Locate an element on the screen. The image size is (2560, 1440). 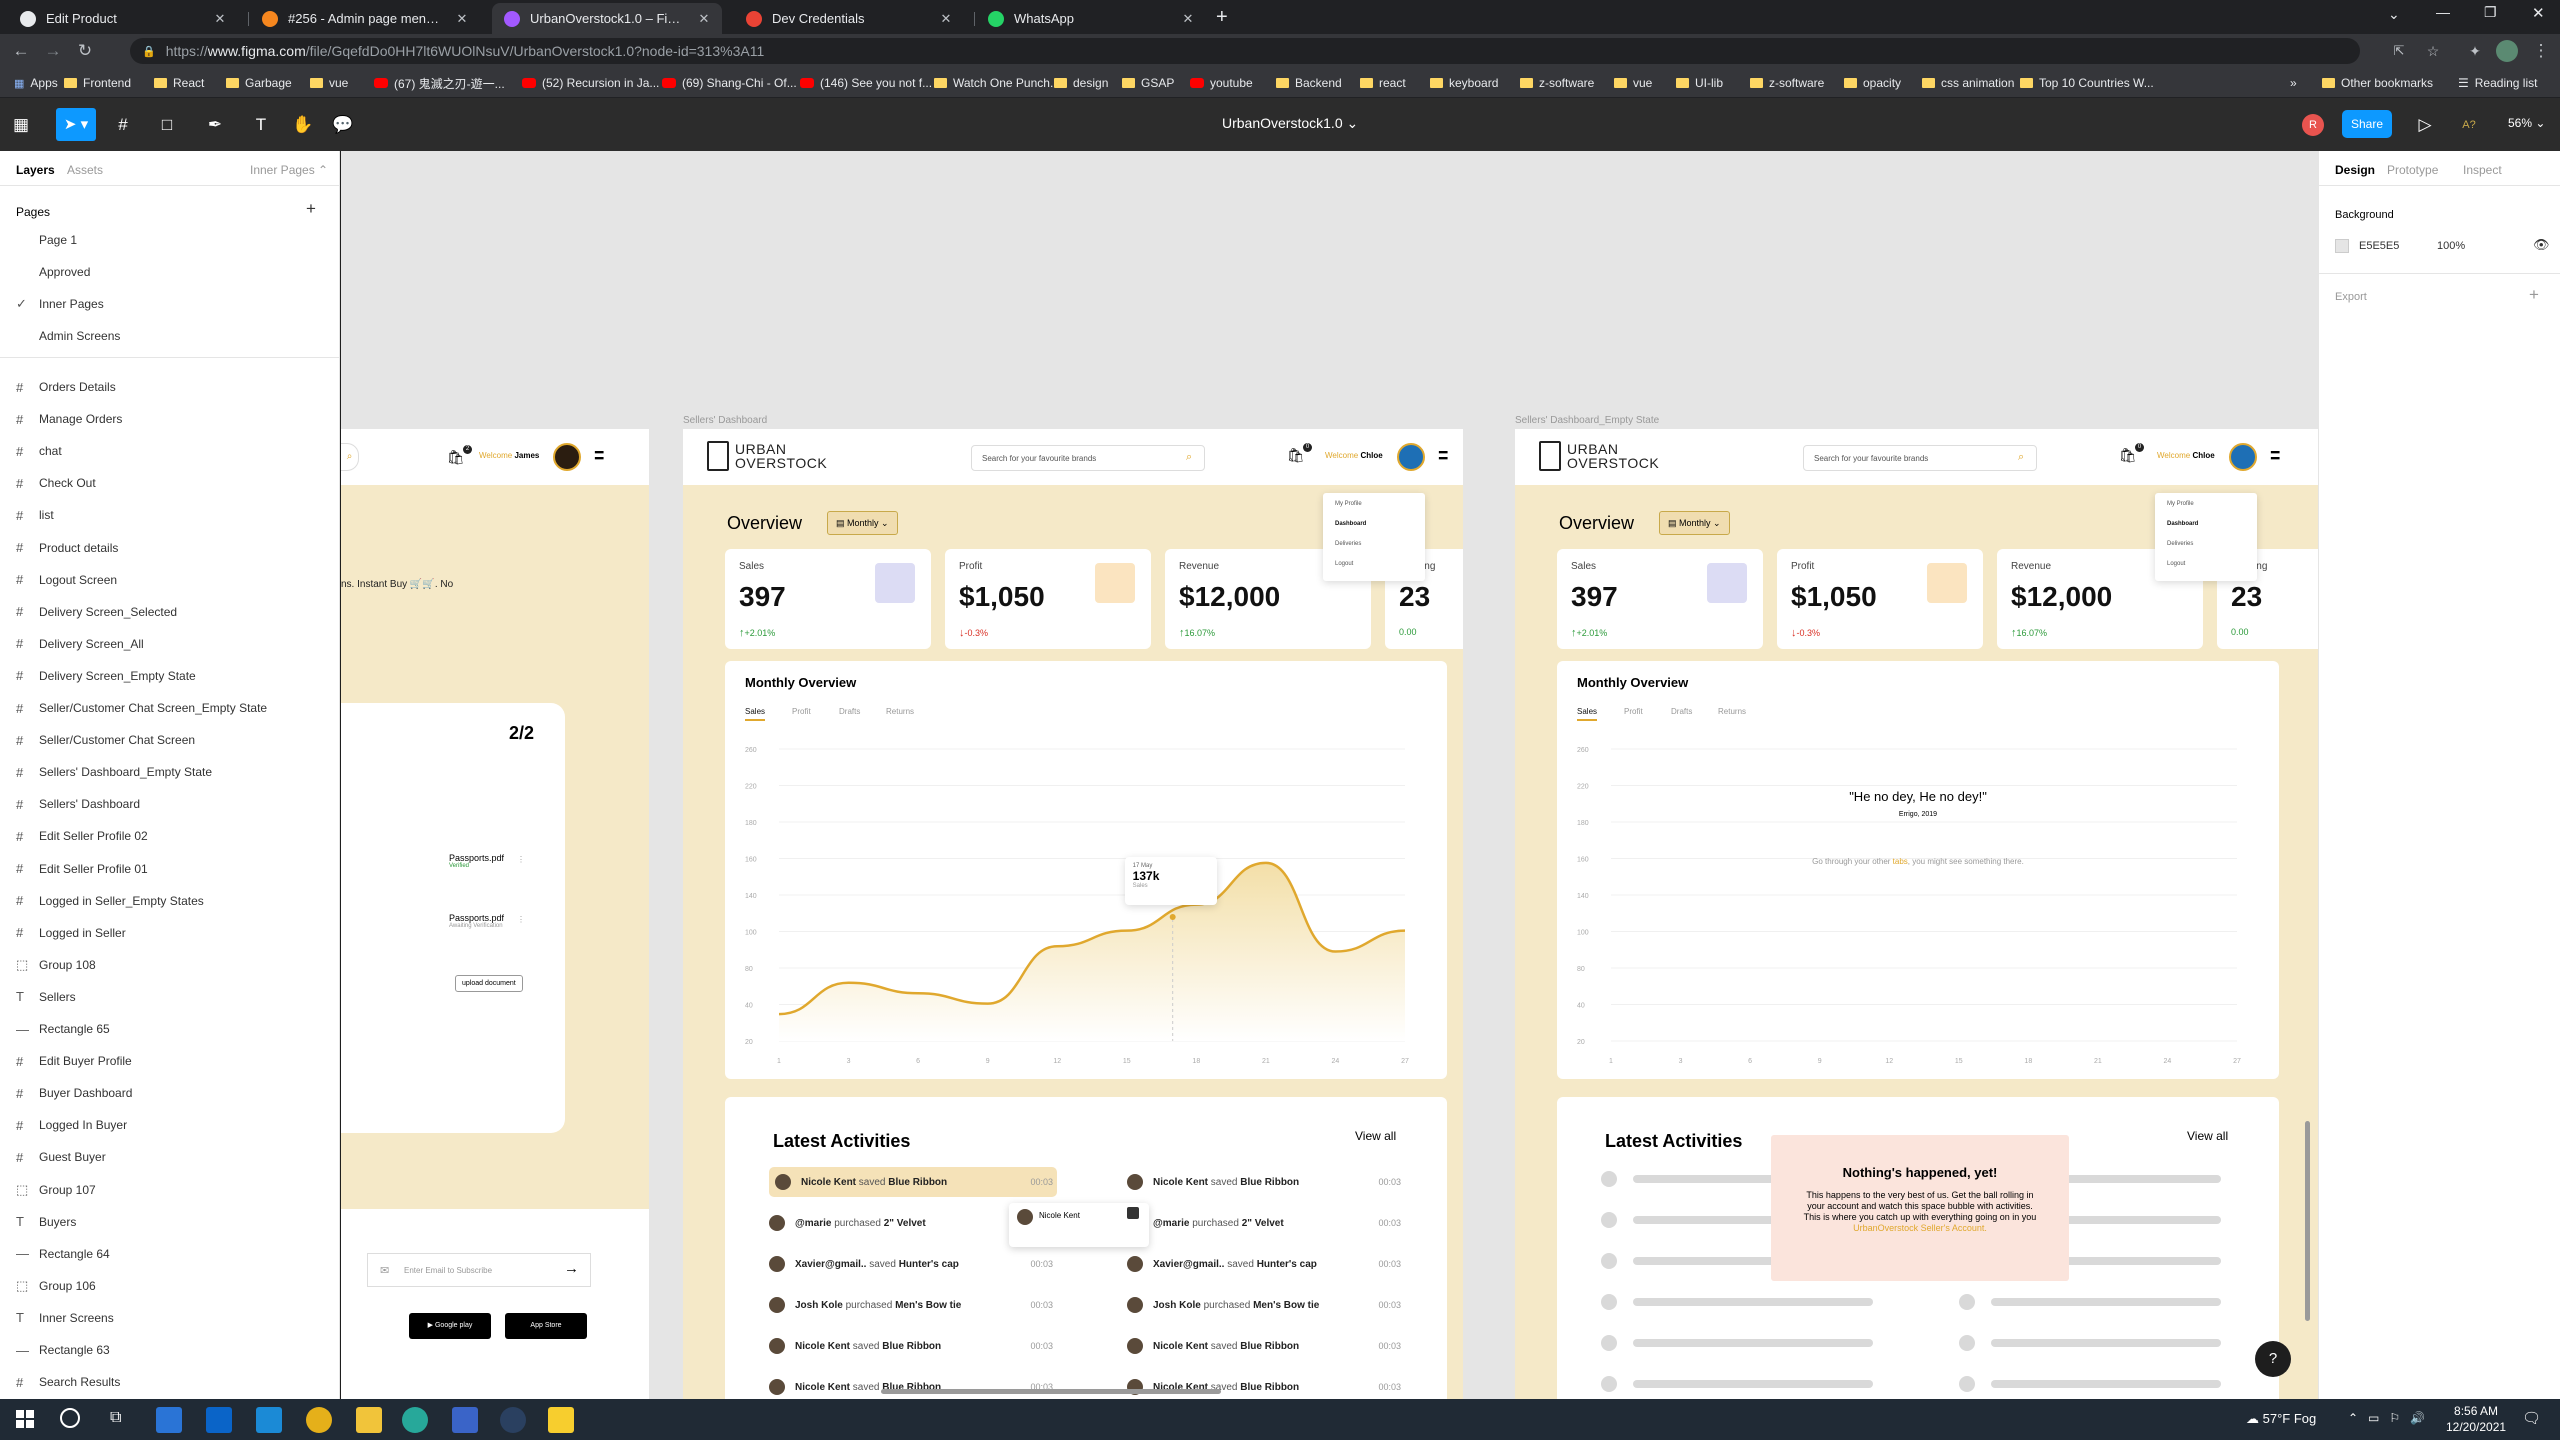
user-avatar: R is located at coordinates (2313, 125).